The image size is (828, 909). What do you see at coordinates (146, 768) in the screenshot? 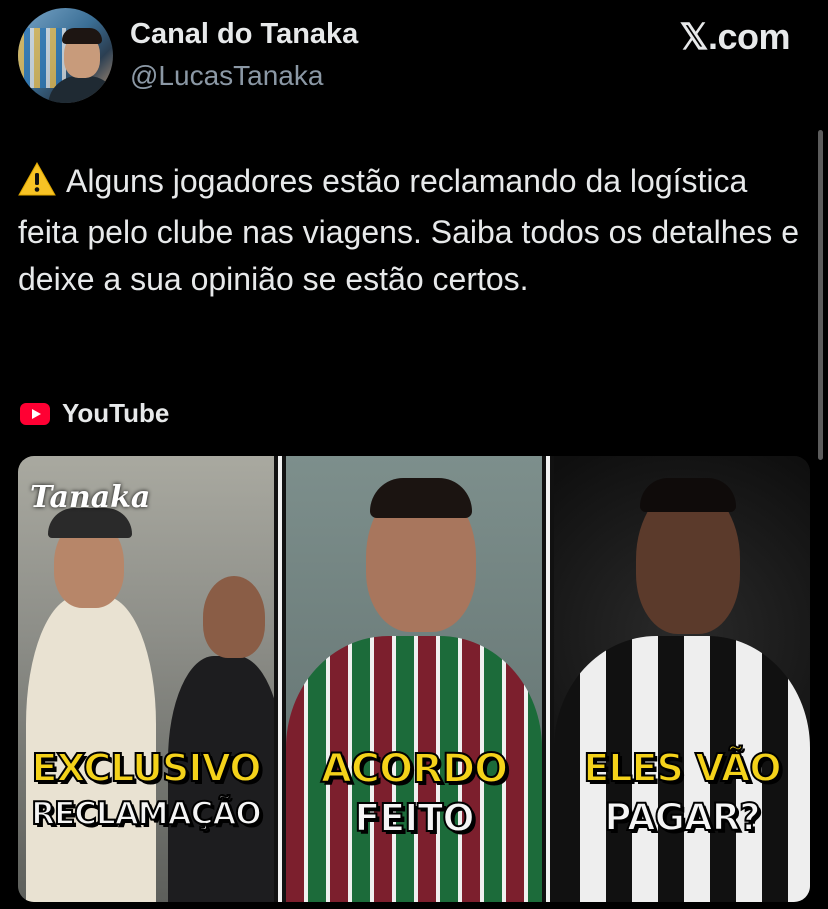
I see `caption-line-1: EXCLUSIVO` at bounding box center [146, 768].